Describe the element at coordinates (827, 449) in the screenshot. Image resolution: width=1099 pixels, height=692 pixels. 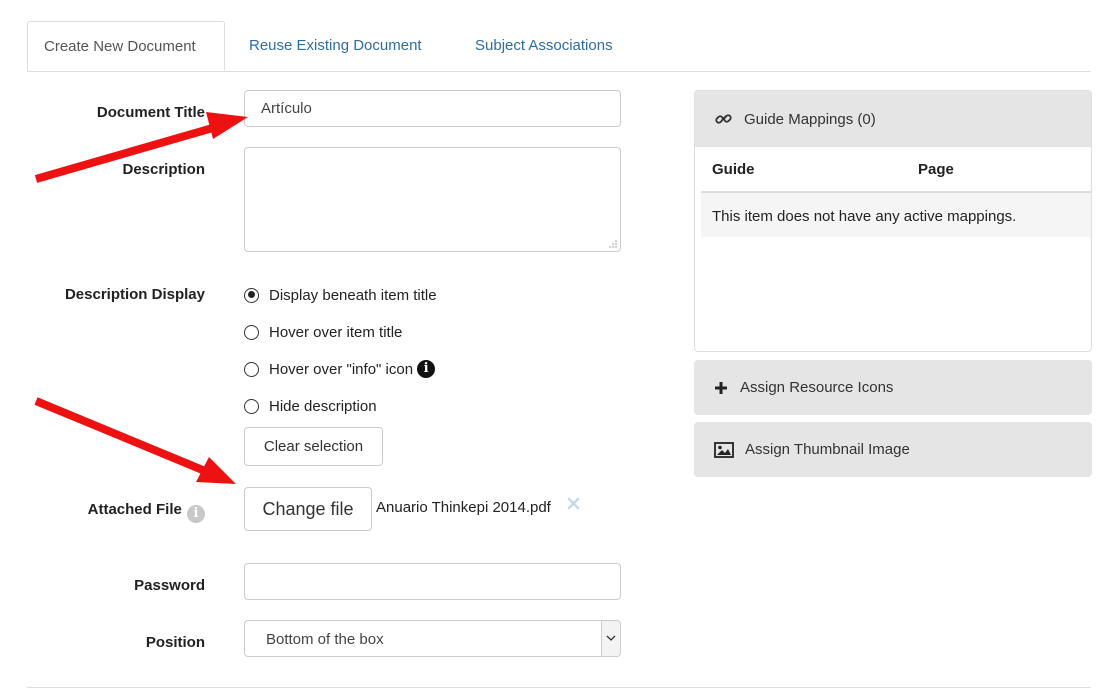
I see `assign-thumbnail-image-label: Assign Thumbnail Image` at that location.